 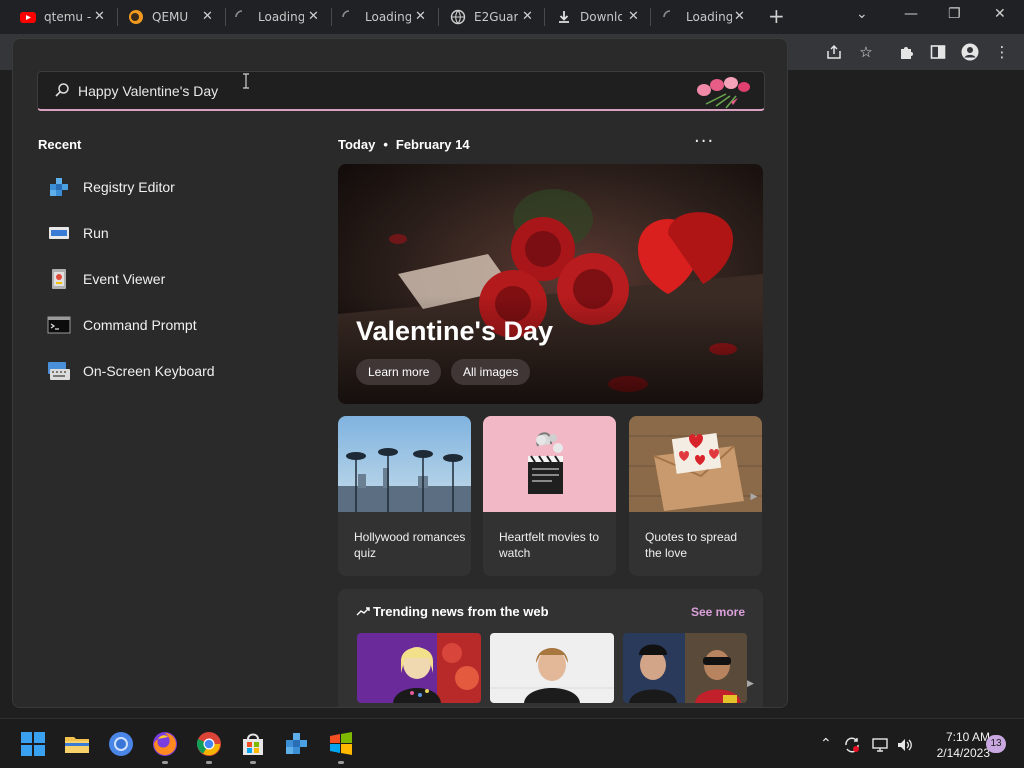 I want to click on taskbar-clock: 7:10 AM 2/14/2023, so click(x=955, y=745).